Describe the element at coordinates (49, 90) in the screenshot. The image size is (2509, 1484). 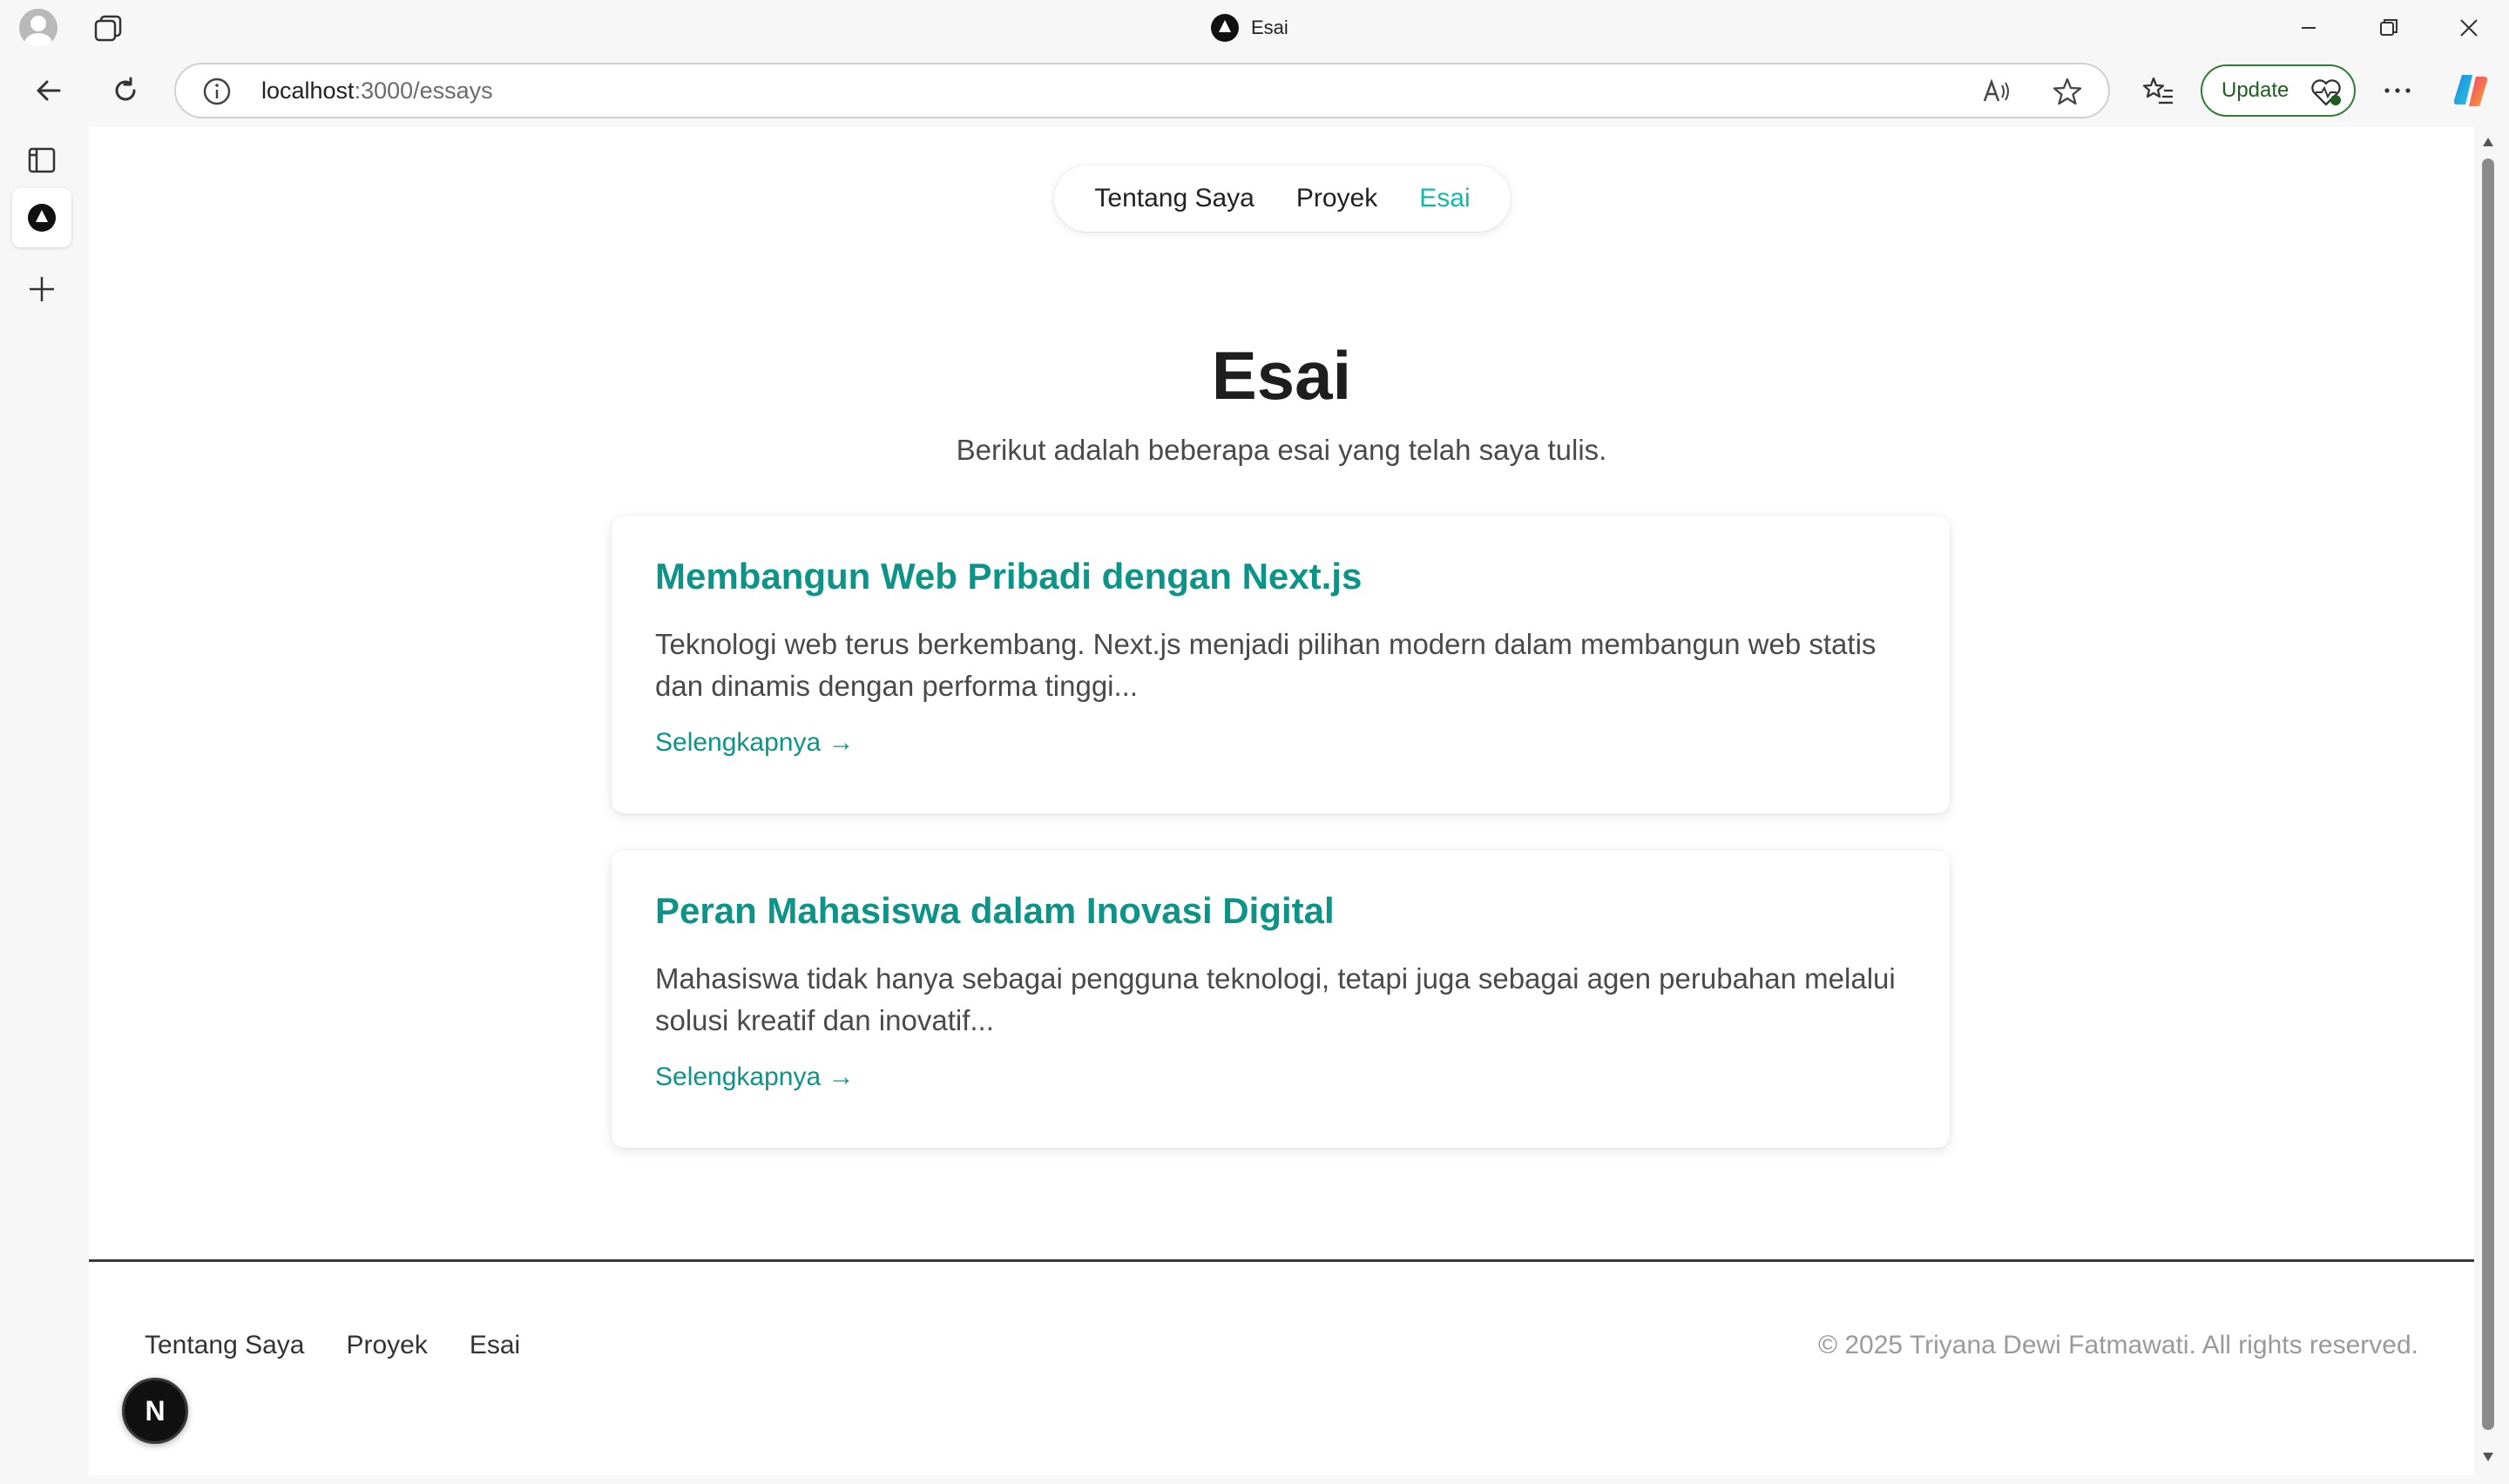
I see `back-arrow-icon` at that location.